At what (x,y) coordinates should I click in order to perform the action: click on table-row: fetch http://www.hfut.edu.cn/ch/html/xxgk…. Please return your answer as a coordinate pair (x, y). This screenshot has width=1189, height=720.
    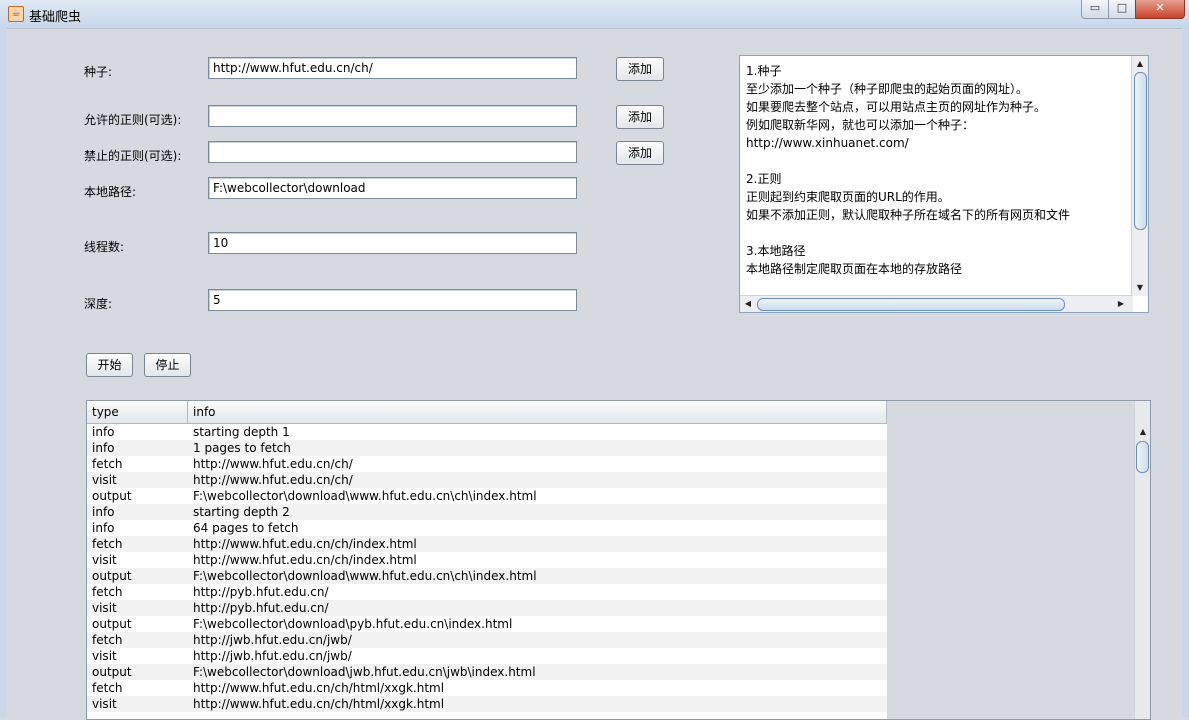
    Looking at the image, I should click on (487, 688).